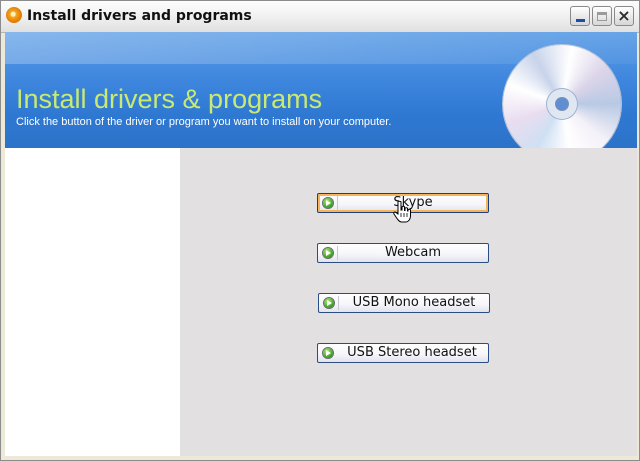  What do you see at coordinates (320, 458) in the screenshot?
I see `window-bottom-border` at bounding box center [320, 458].